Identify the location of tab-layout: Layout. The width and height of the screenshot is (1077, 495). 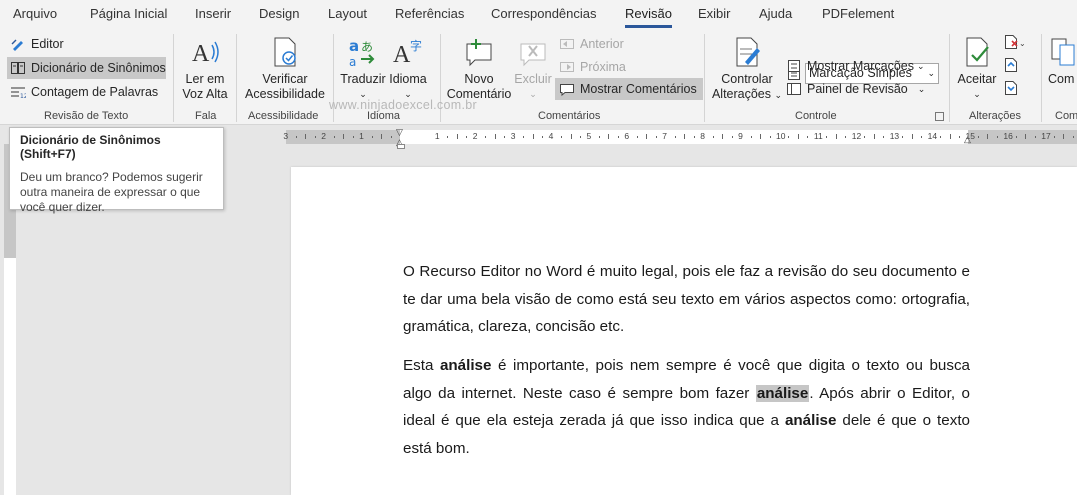
(347, 13).